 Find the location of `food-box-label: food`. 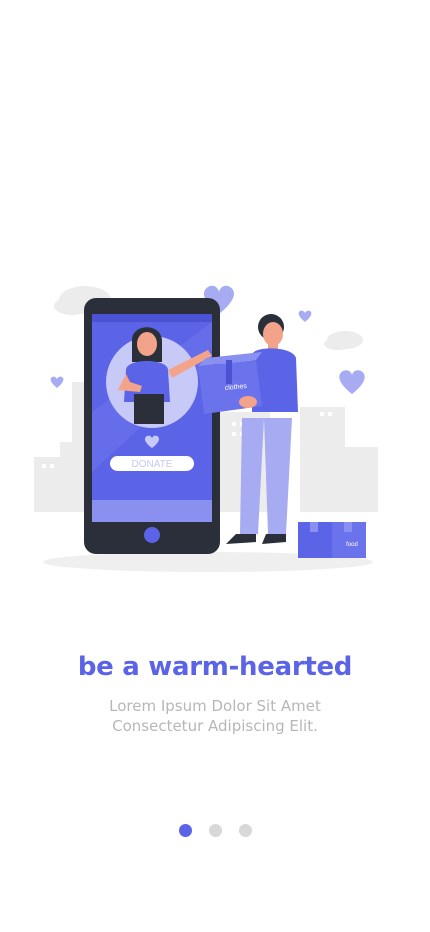

food-box-label: food is located at coordinates (352, 545).